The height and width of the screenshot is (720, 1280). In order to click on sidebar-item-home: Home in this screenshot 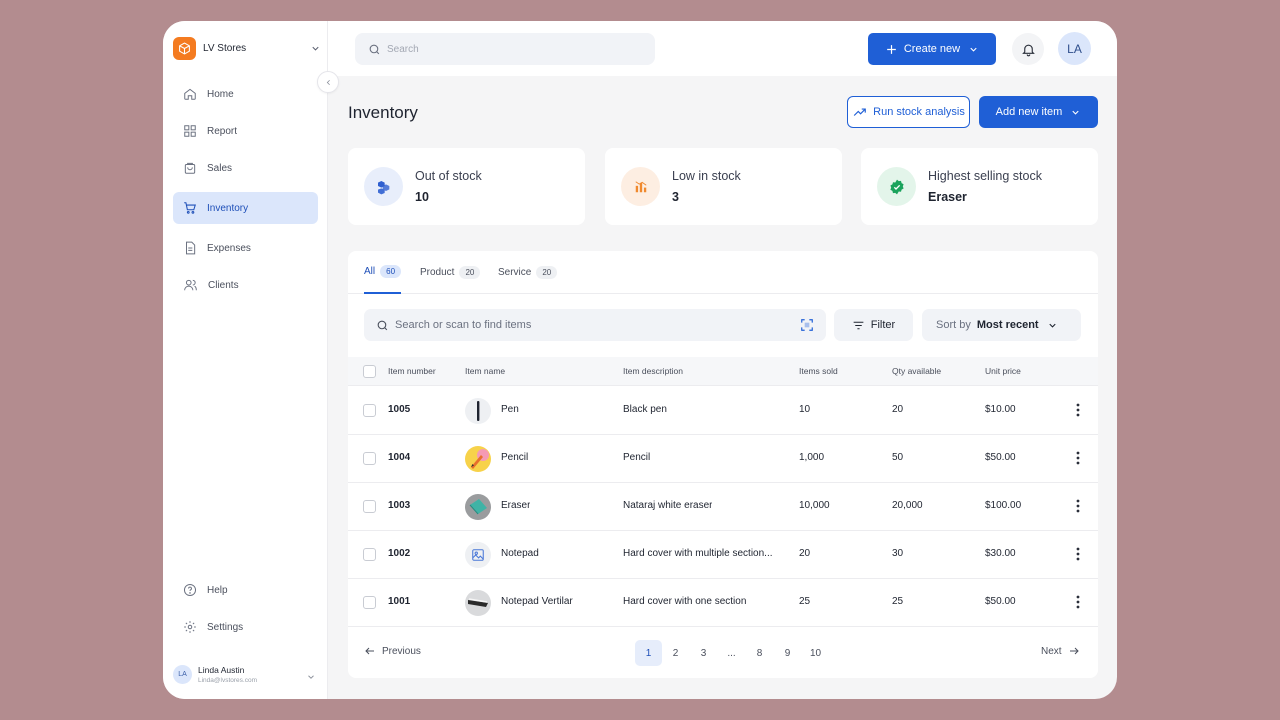, I will do `click(245, 94)`.